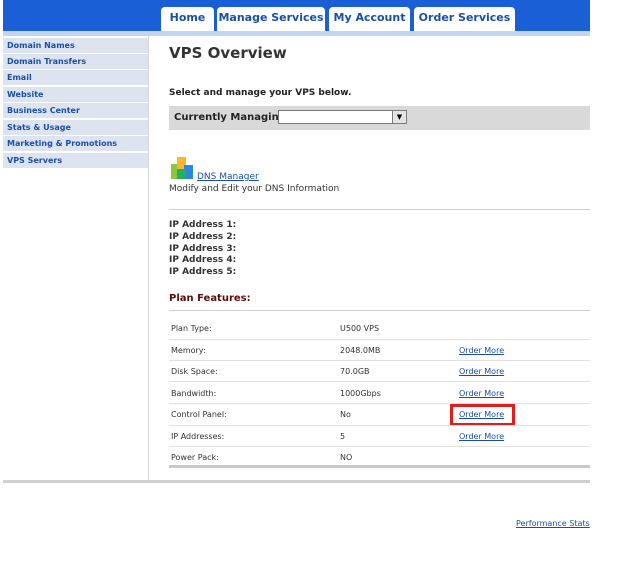  I want to click on plan-features-heading: Plan Features:, so click(210, 298).